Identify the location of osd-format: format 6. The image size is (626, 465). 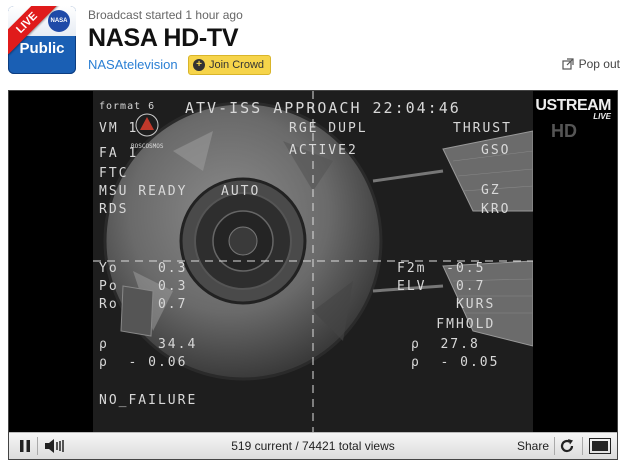
(127, 106).